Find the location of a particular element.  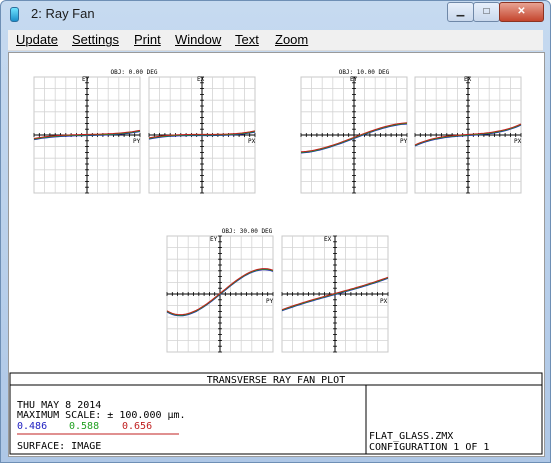

menu-text: Text is located at coordinates (247, 39).